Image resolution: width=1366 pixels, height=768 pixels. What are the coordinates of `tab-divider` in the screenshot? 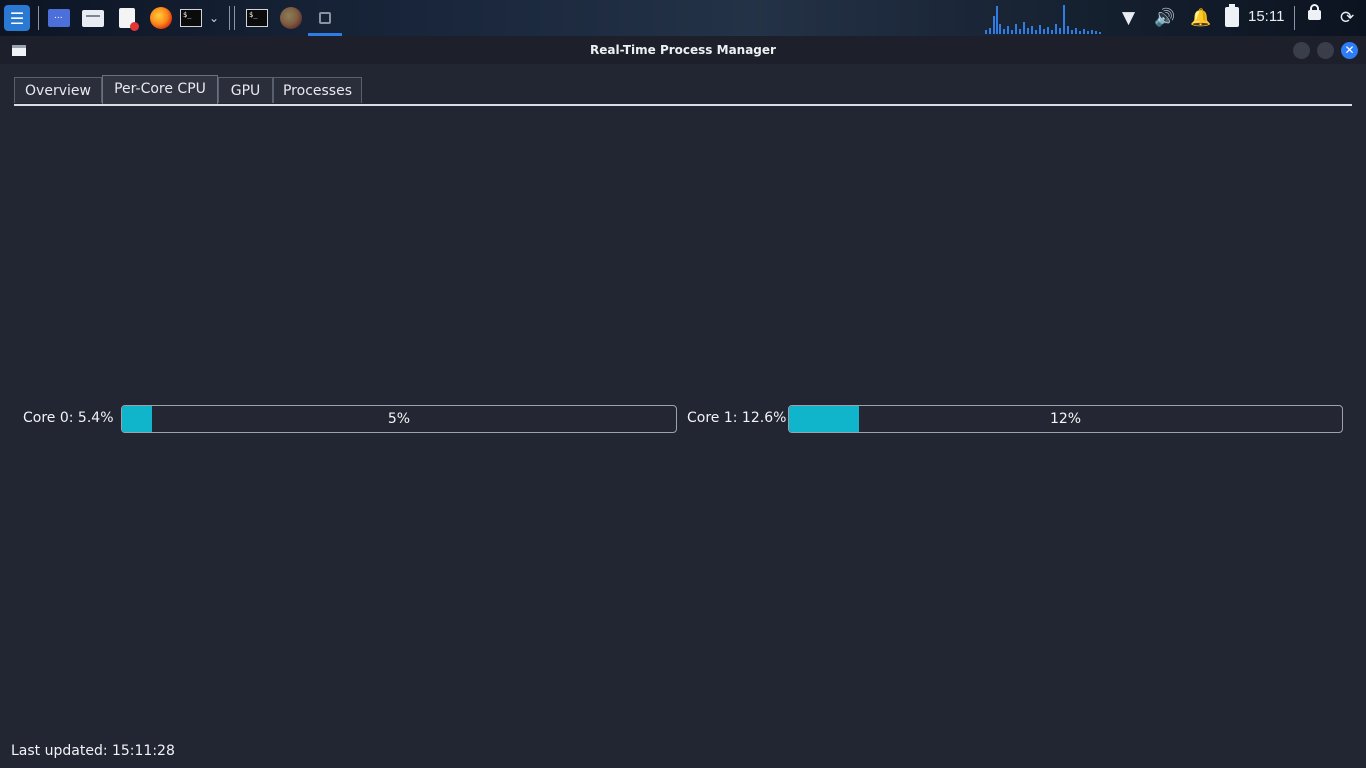 It's located at (683, 105).